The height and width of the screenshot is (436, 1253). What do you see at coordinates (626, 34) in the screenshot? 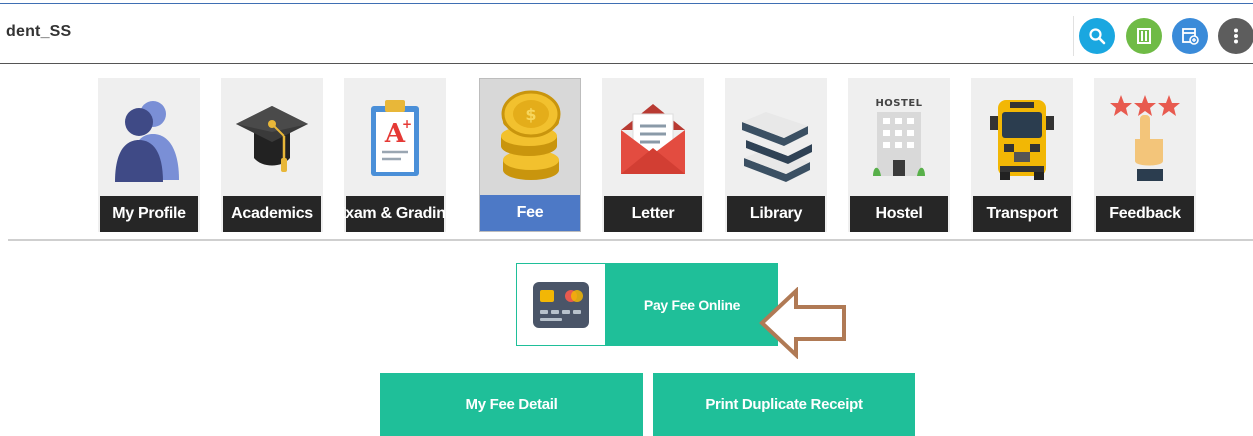
I see `header-bar: dent_SS` at bounding box center [626, 34].